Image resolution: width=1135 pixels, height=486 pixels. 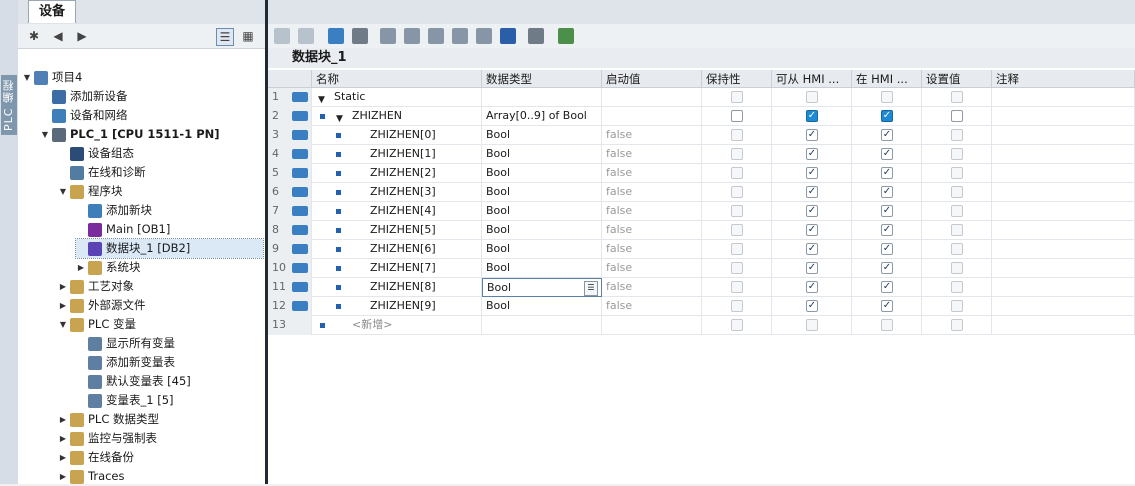 What do you see at coordinates (652, 97) in the screenshot?
I see `start-value-cell` at bounding box center [652, 97].